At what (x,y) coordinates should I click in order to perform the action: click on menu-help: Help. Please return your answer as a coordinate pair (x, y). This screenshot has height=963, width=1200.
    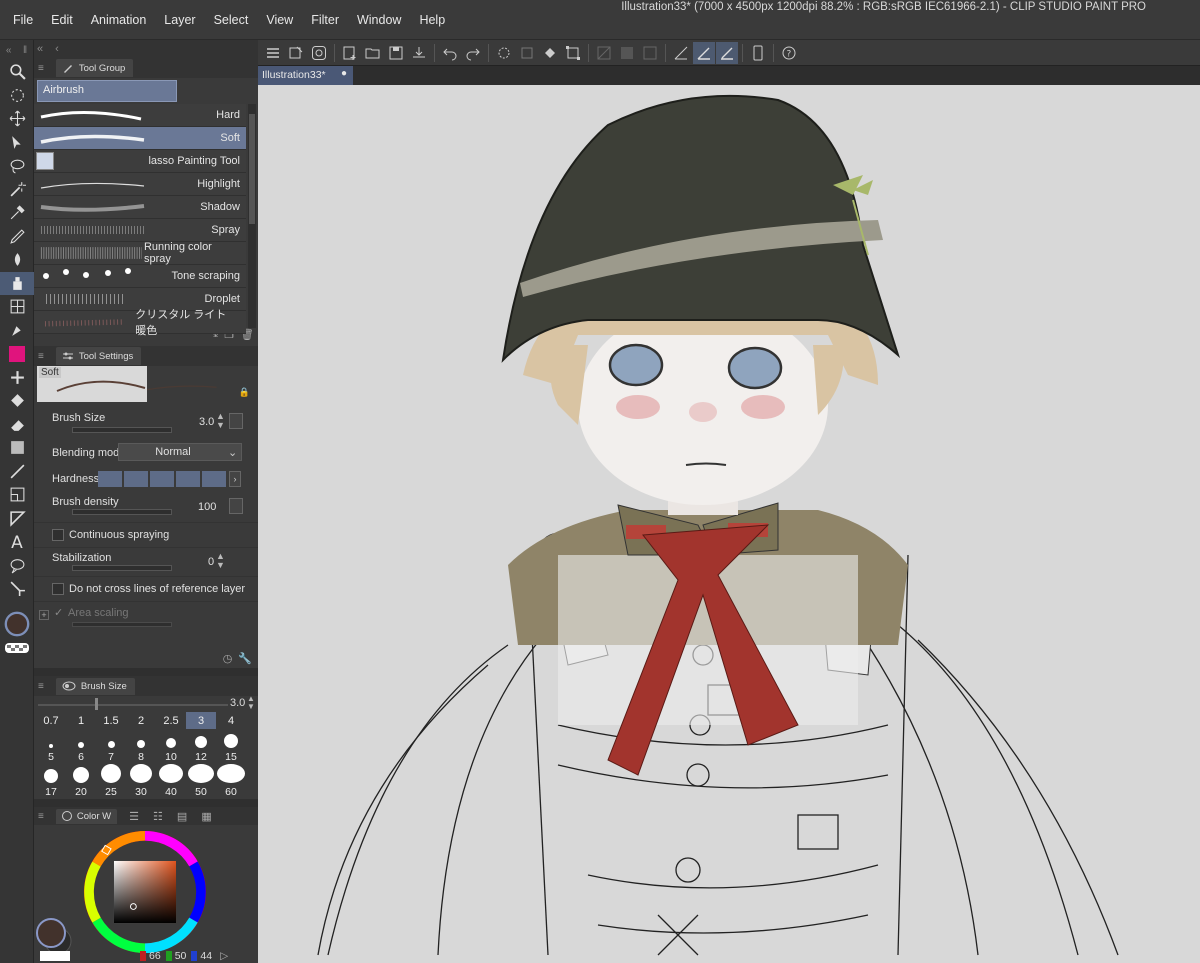
    Looking at the image, I should click on (432, 20).